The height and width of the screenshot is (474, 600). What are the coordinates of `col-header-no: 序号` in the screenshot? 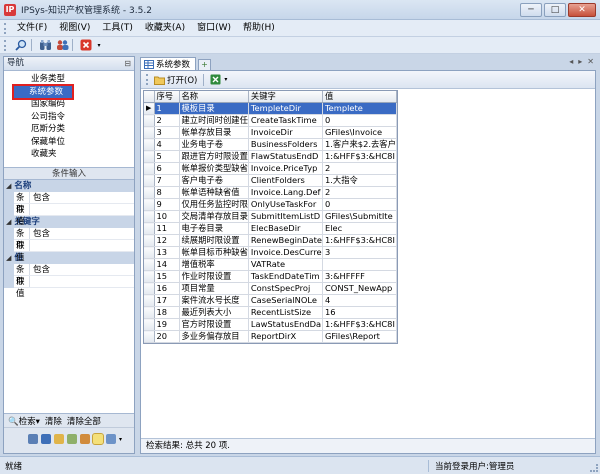 It's located at (167, 97).